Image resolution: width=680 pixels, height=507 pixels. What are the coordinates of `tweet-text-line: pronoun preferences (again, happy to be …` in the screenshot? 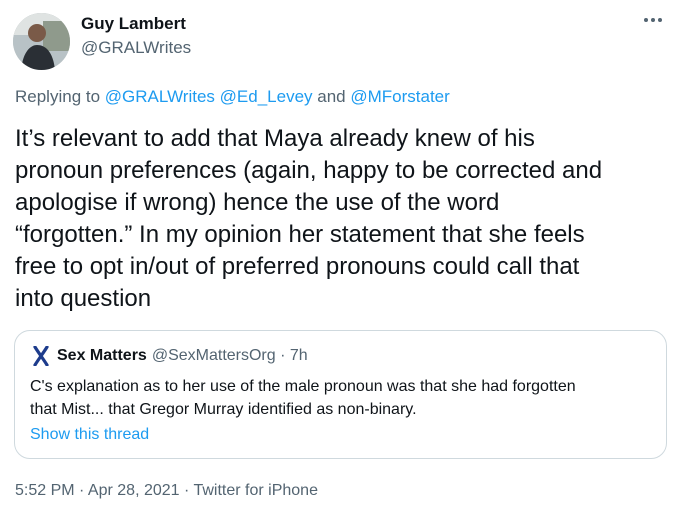 It's located at (309, 170).